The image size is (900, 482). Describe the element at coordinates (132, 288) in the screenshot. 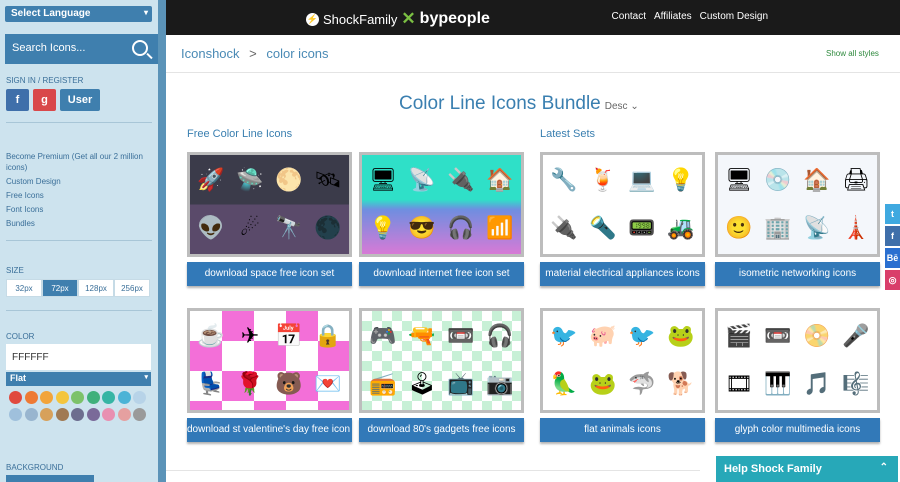

I see `size-256-button: 256px` at that location.